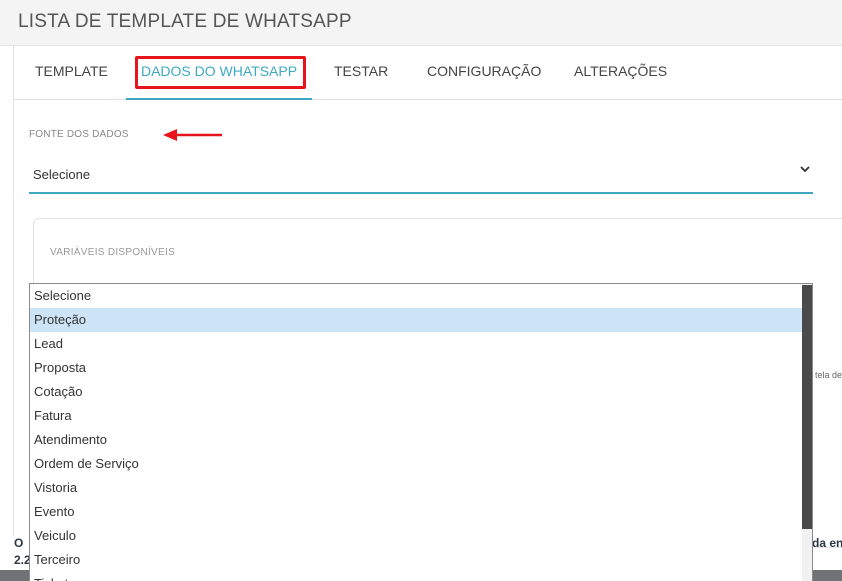  What do you see at coordinates (71, 73) in the screenshot?
I see `tab-template: TEMPLATE` at bounding box center [71, 73].